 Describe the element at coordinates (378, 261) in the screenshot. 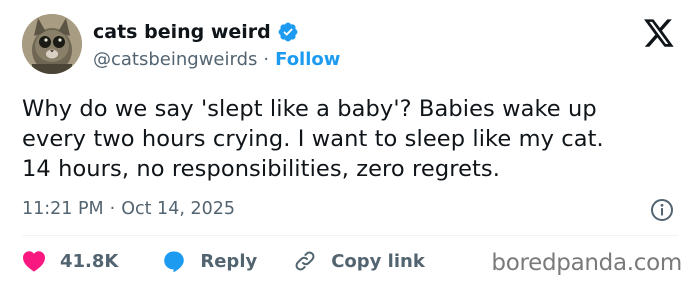

I see `copy-link-label: Copy link` at that location.